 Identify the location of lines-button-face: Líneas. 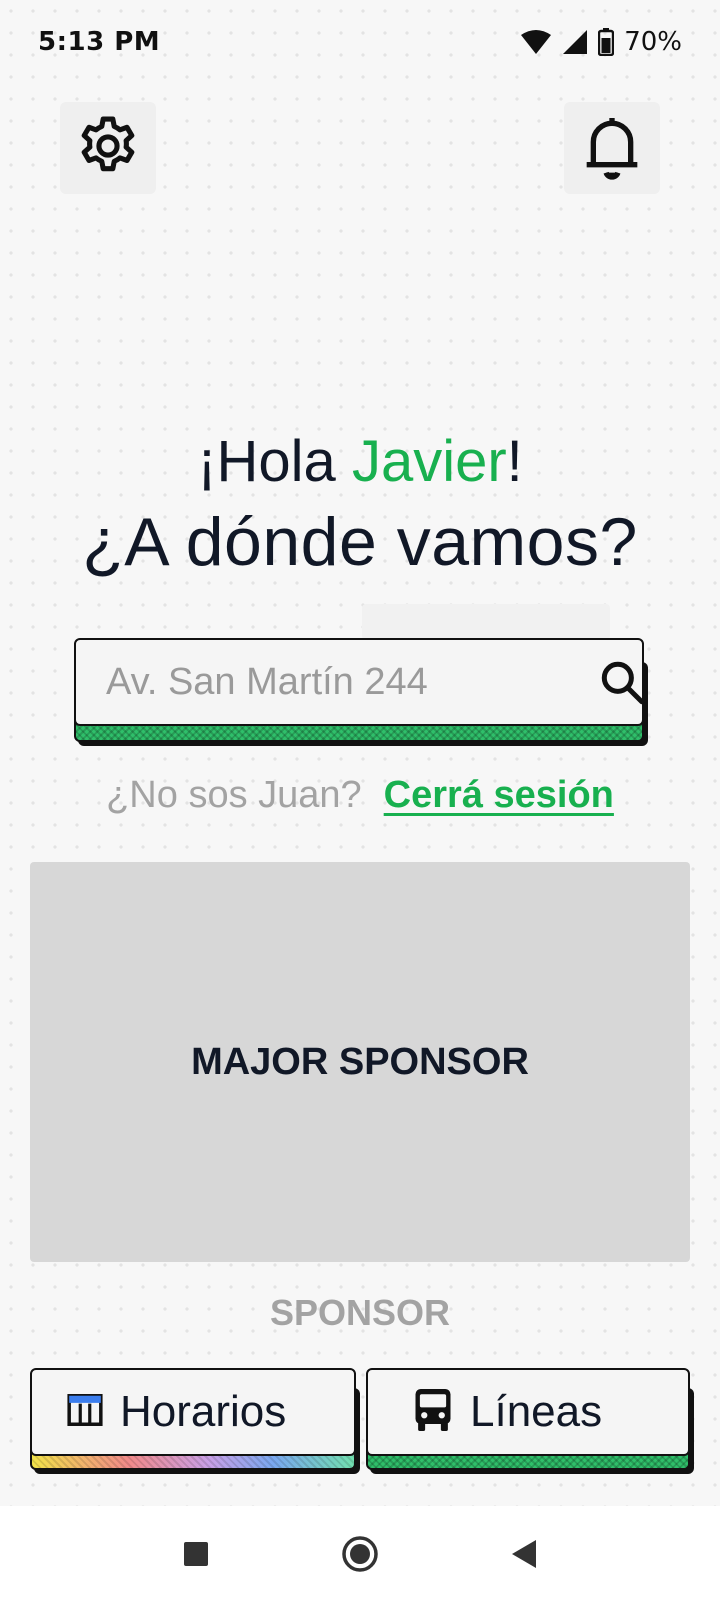
(528, 1412).